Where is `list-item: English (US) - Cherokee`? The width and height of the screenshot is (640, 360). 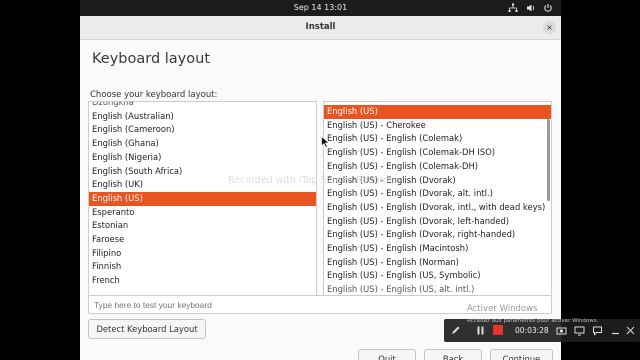
list-item: English (US) - Cherokee is located at coordinates (437, 126).